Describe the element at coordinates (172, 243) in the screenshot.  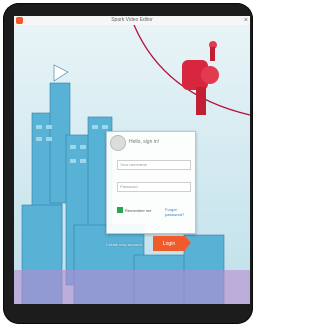
I see `login-button: Login` at that location.